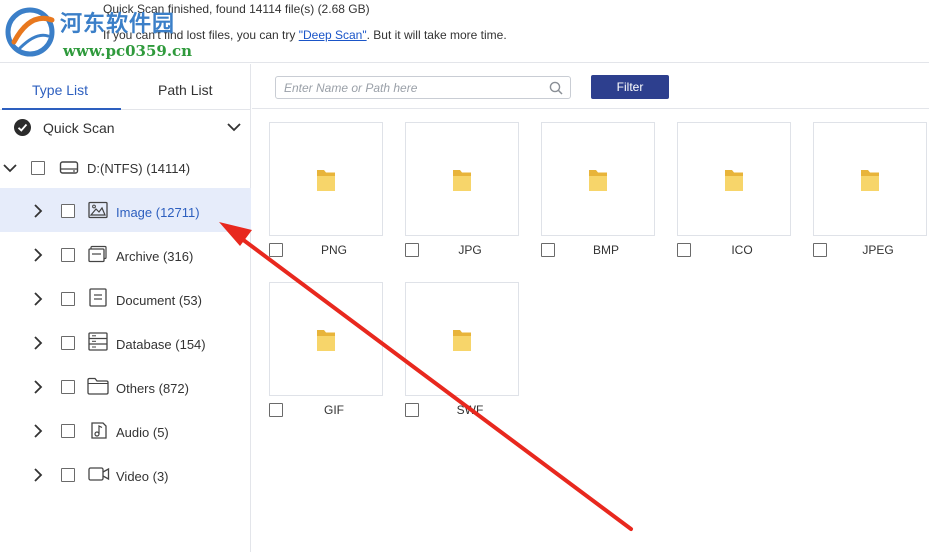 This screenshot has height=552, width=929. Describe the element at coordinates (125, 129) in the screenshot. I see `scan-mode-selector: Quick Scan` at that location.